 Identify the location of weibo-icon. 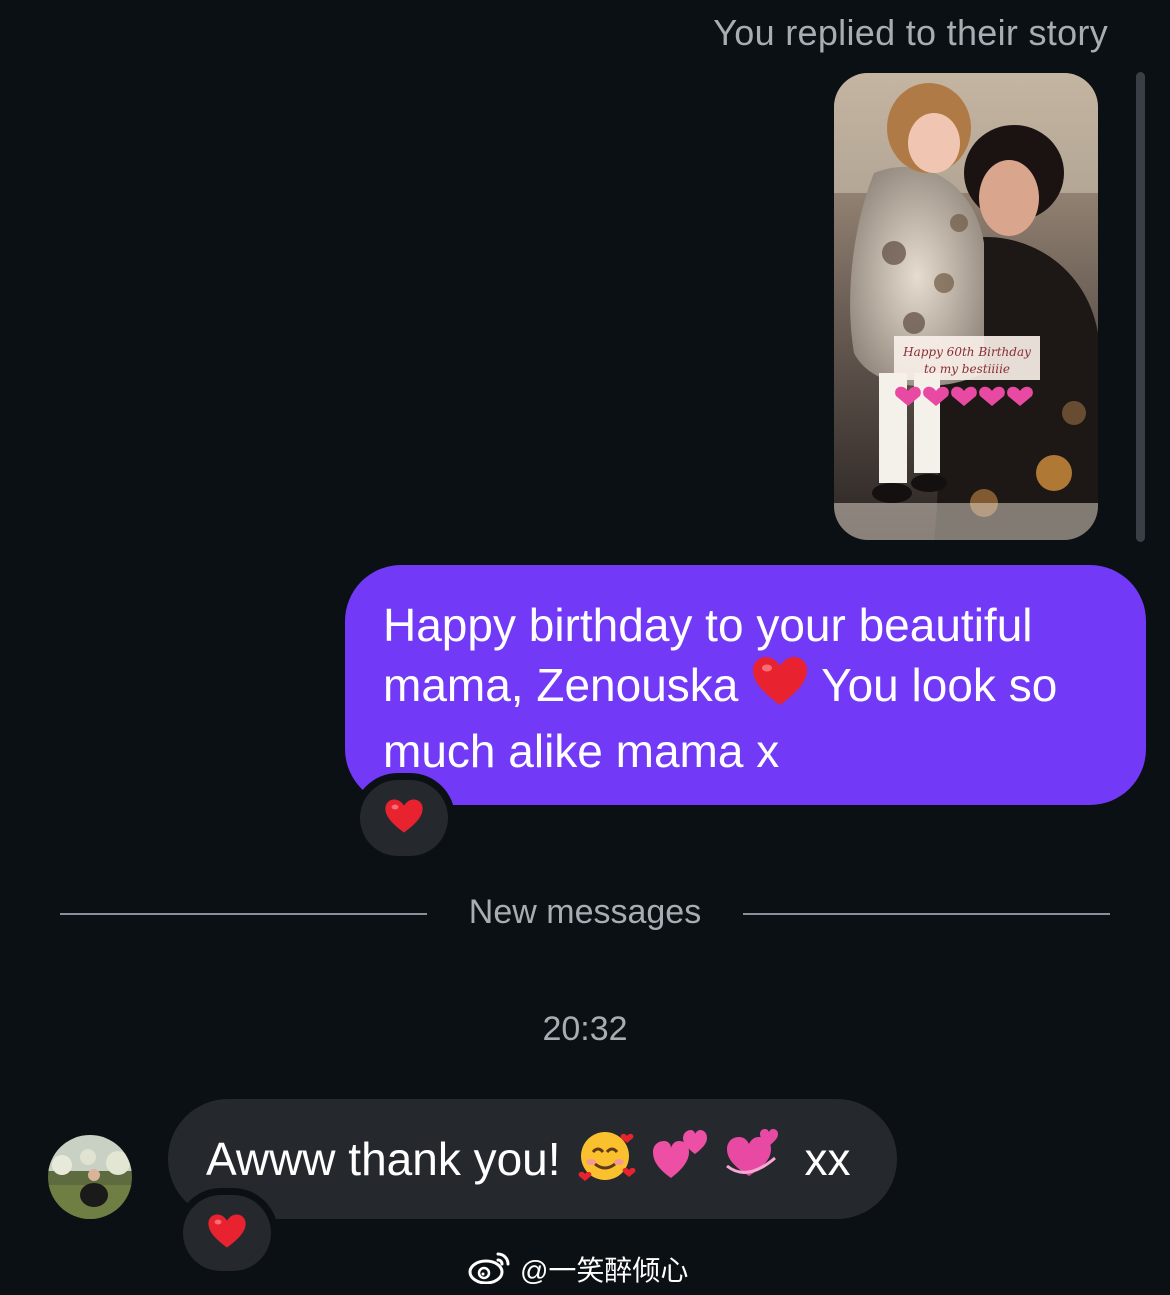
(490, 1269).